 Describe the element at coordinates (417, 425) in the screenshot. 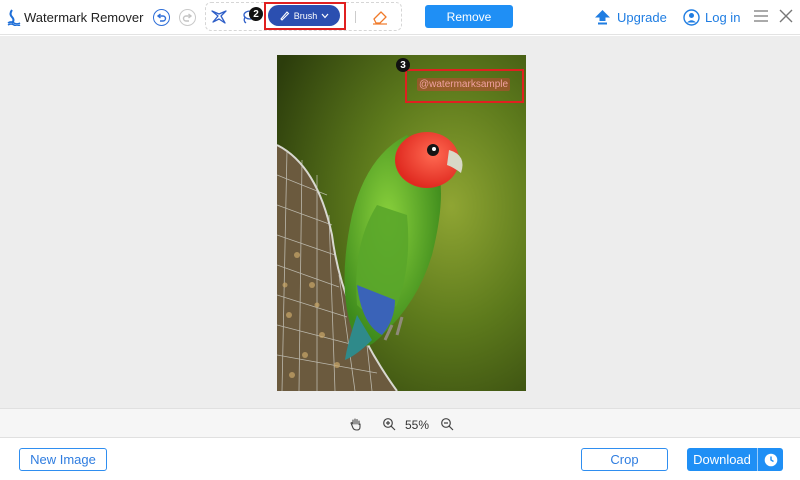

I see `zoom-level: 55%` at that location.